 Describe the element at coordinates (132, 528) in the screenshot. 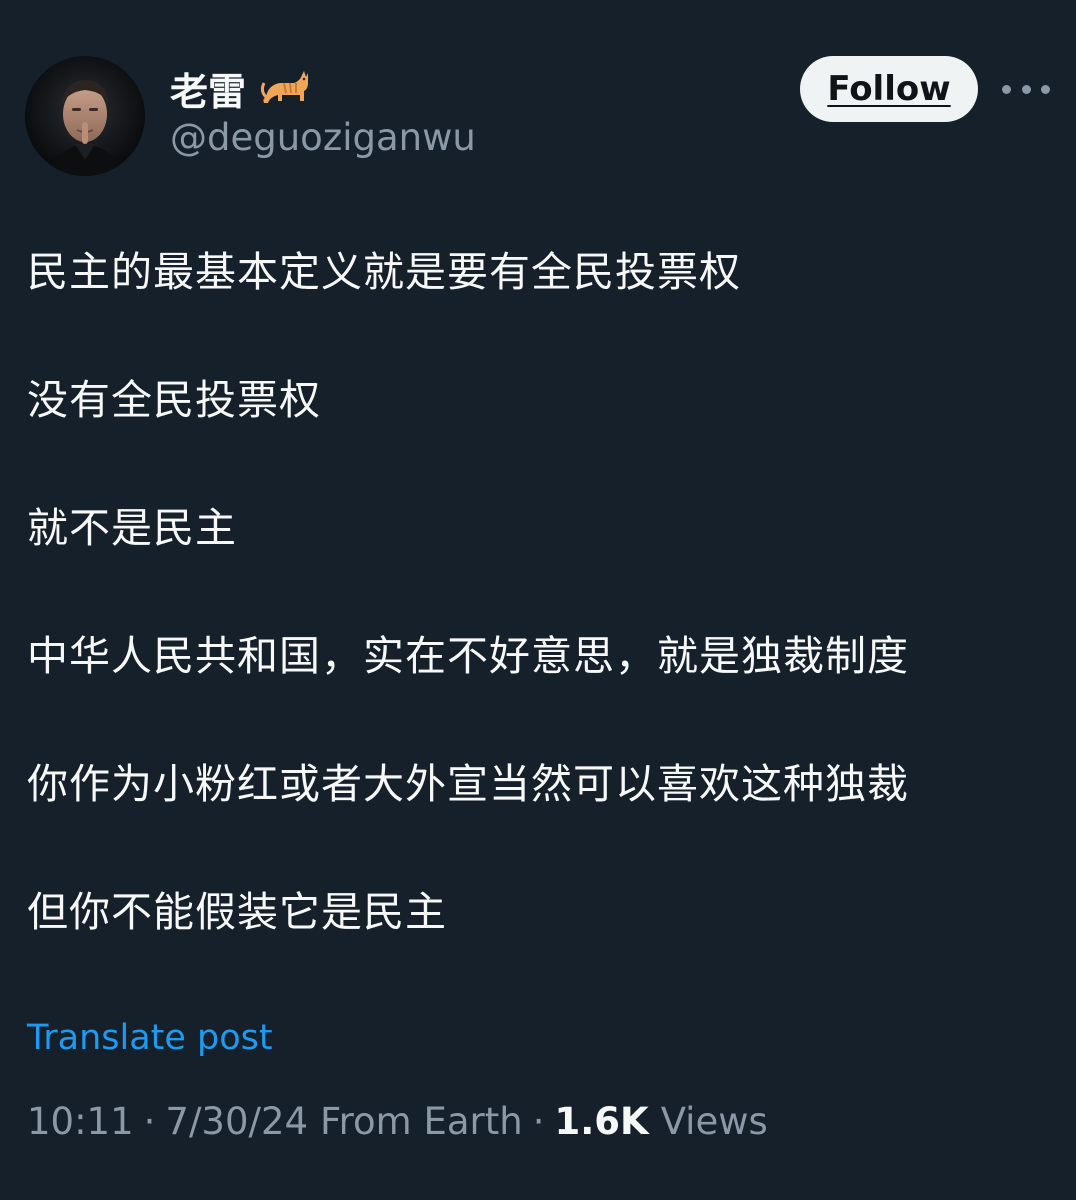

I see `post-text-line: 就不是民主` at that location.